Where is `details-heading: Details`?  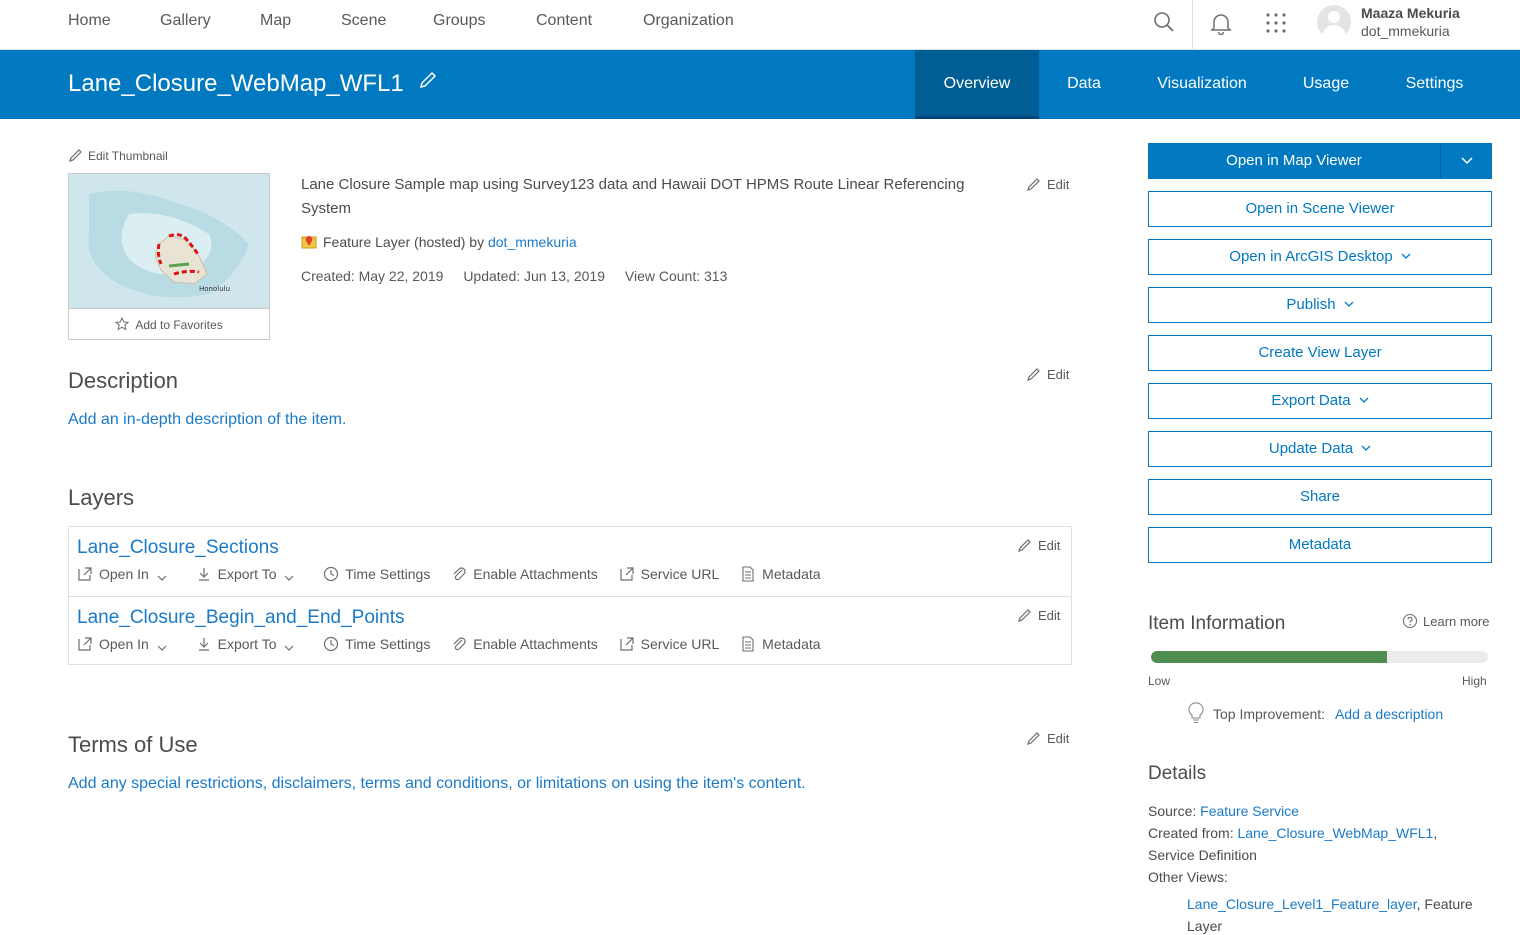
details-heading: Details is located at coordinates (1177, 773).